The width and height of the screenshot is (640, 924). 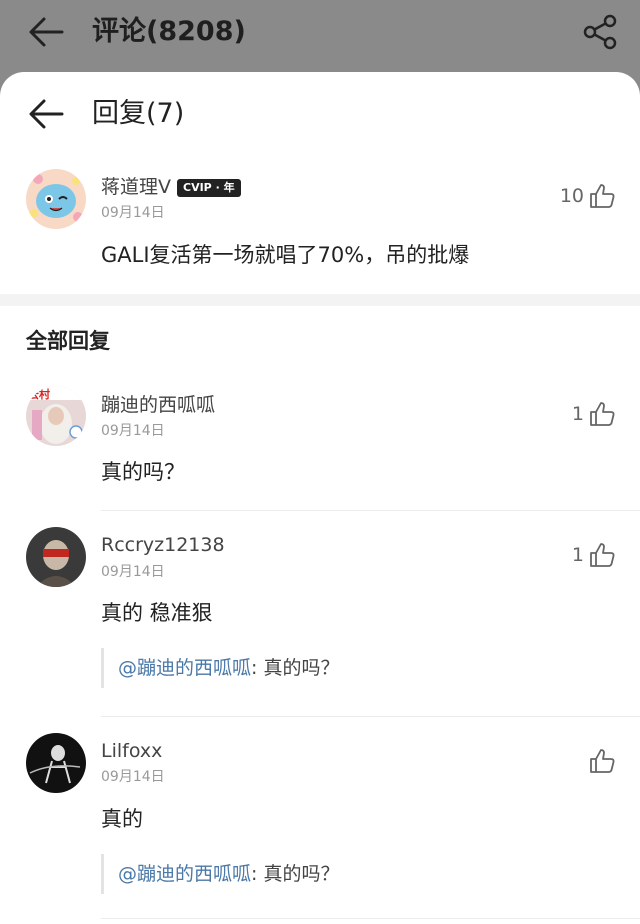 I want to click on like-count: 10, so click(x=571, y=196).